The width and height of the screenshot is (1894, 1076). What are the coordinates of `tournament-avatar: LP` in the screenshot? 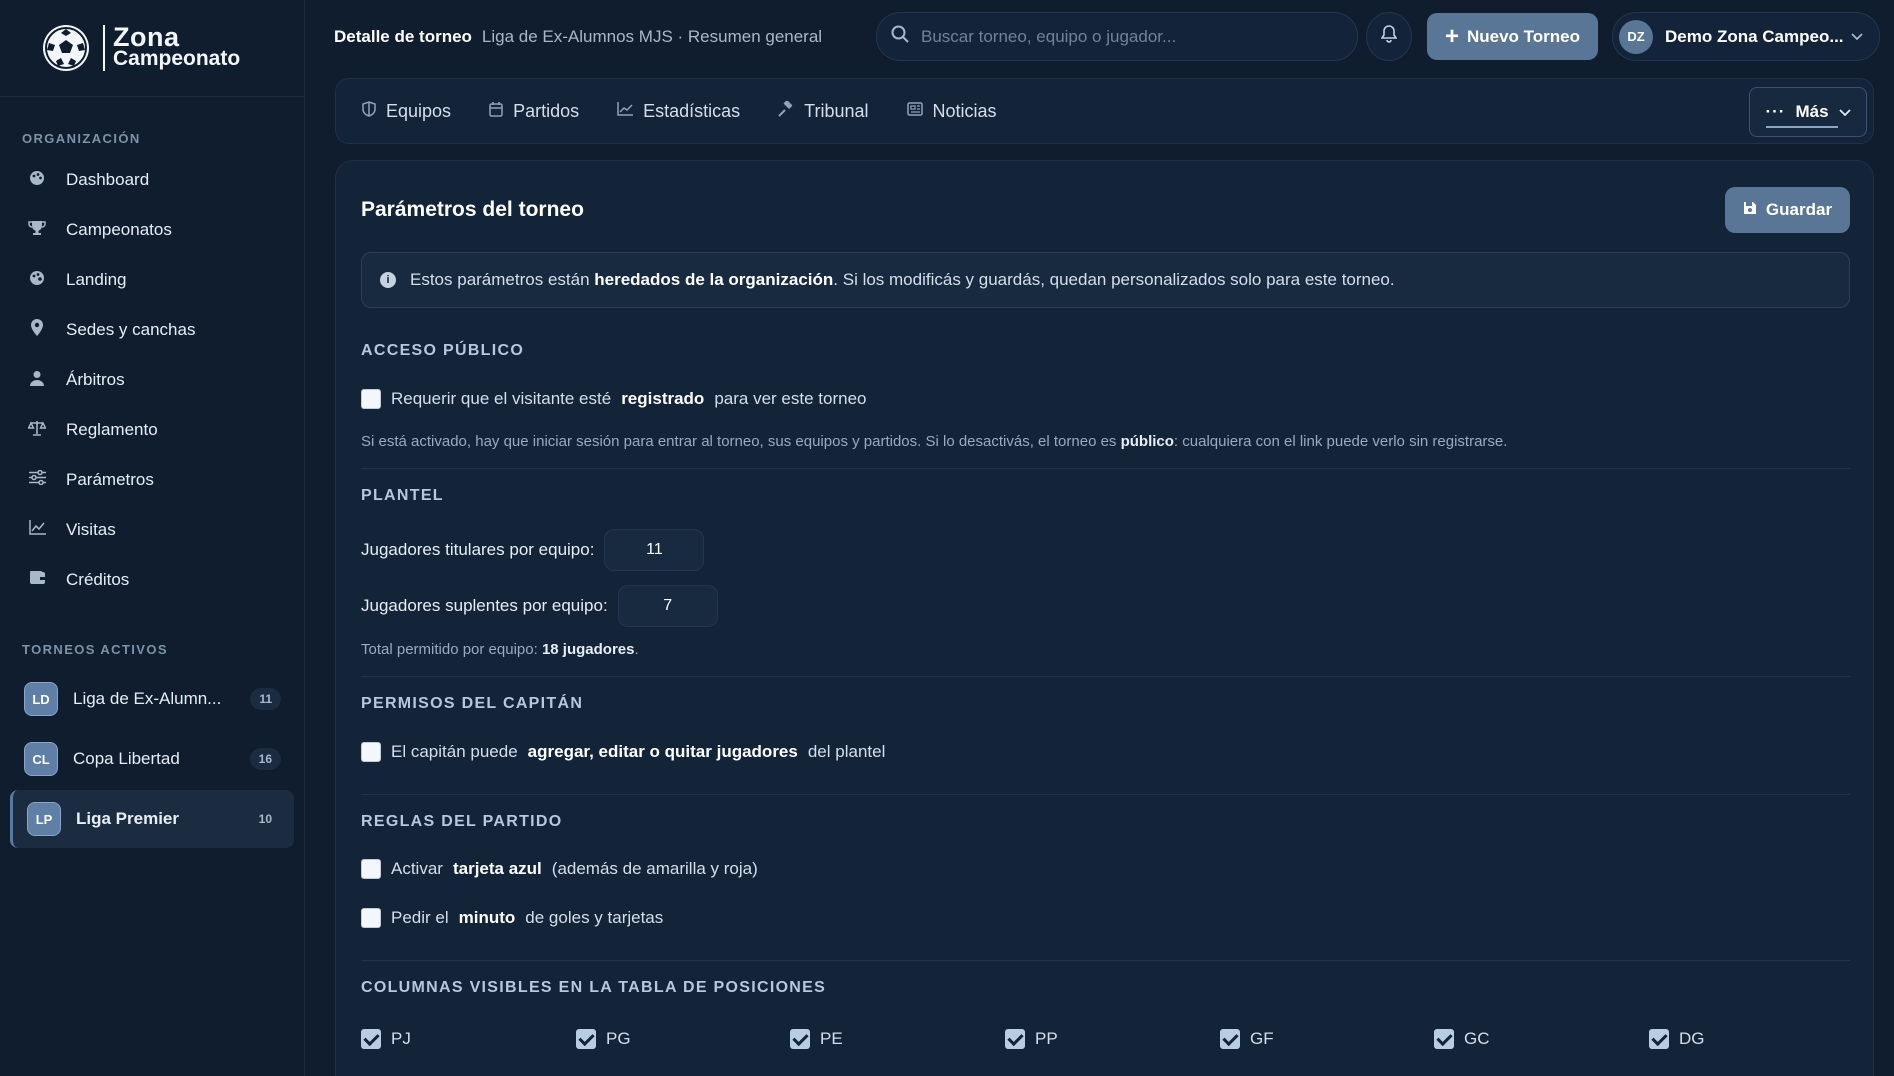 It's located at (44, 819).